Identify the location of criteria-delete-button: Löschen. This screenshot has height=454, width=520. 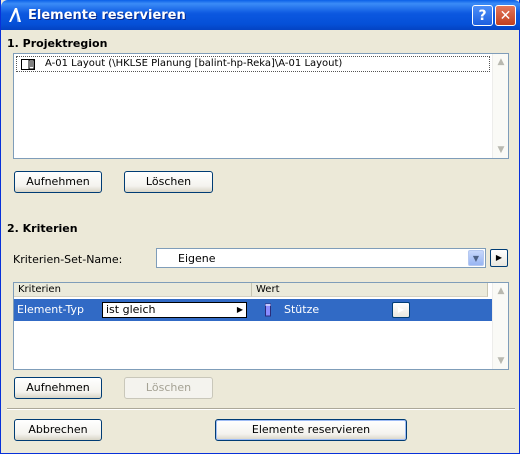
(168, 388).